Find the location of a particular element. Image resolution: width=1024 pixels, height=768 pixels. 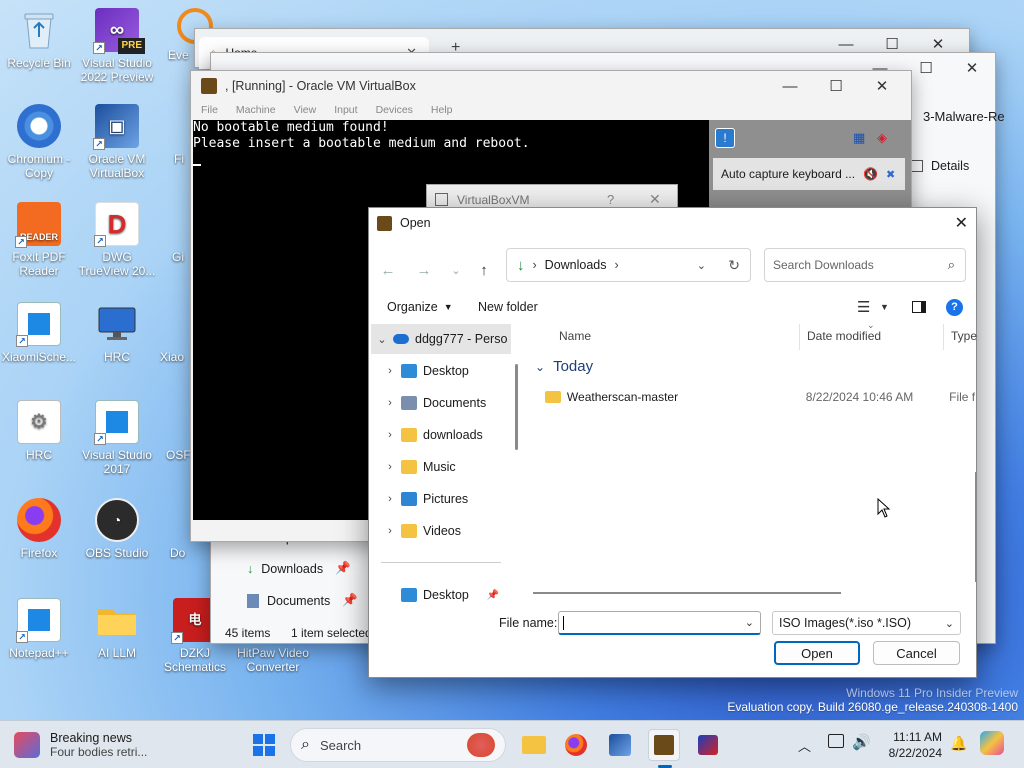

minimize-icon: — is located at coordinates (790, 86).